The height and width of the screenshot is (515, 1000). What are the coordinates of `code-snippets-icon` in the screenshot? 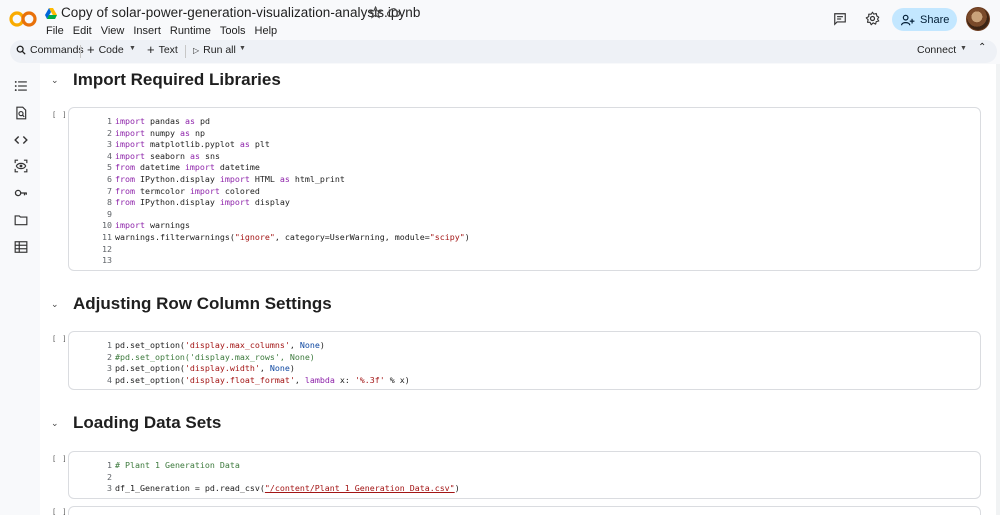 It's located at (21, 140).